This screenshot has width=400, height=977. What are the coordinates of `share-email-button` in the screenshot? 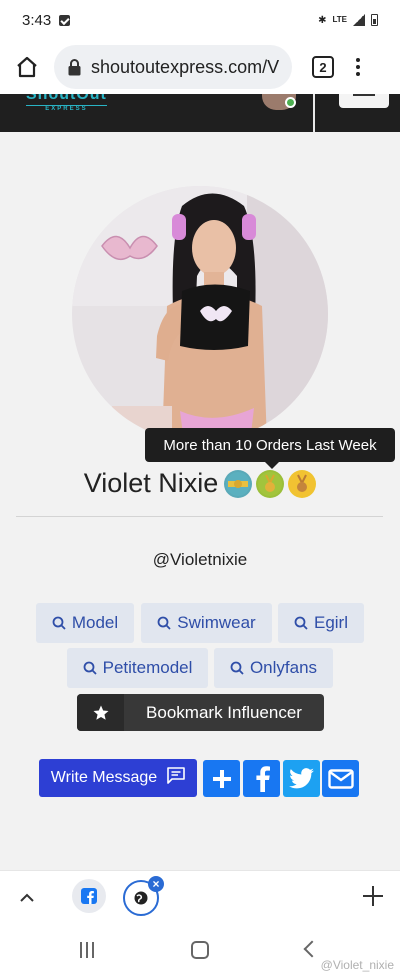 It's located at (340, 778).